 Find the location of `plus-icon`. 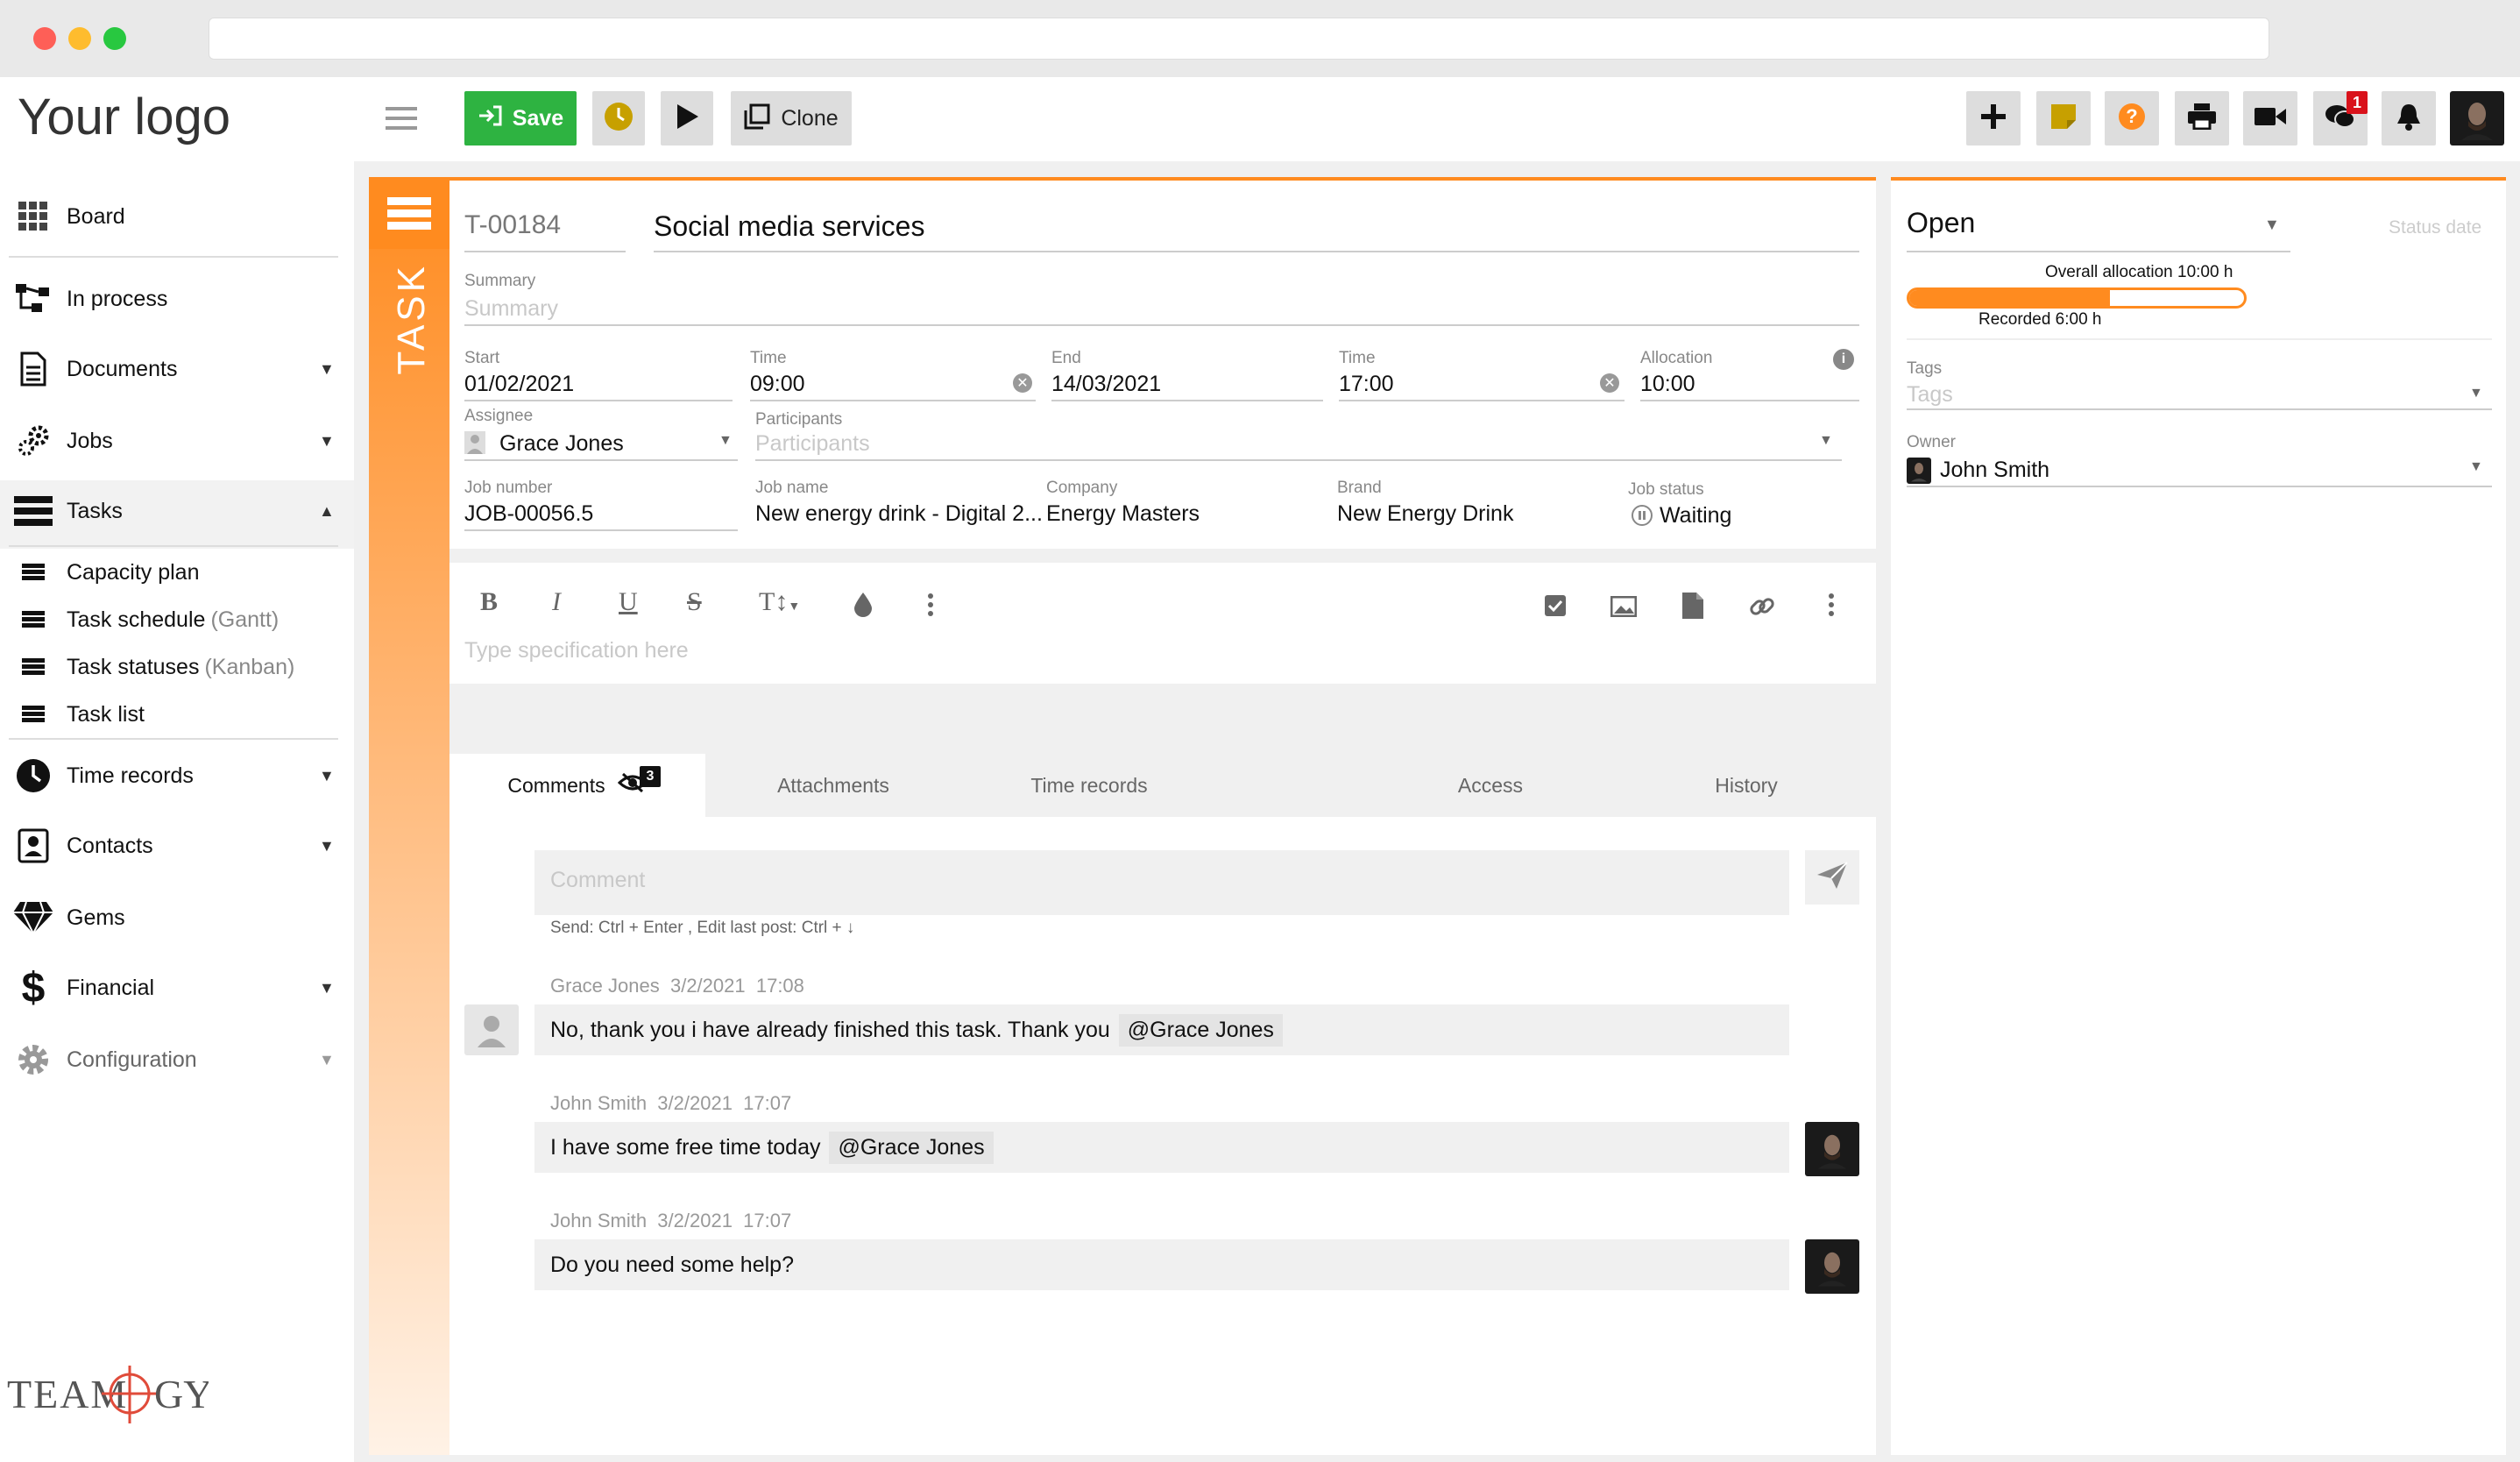

plus-icon is located at coordinates (1993, 118).